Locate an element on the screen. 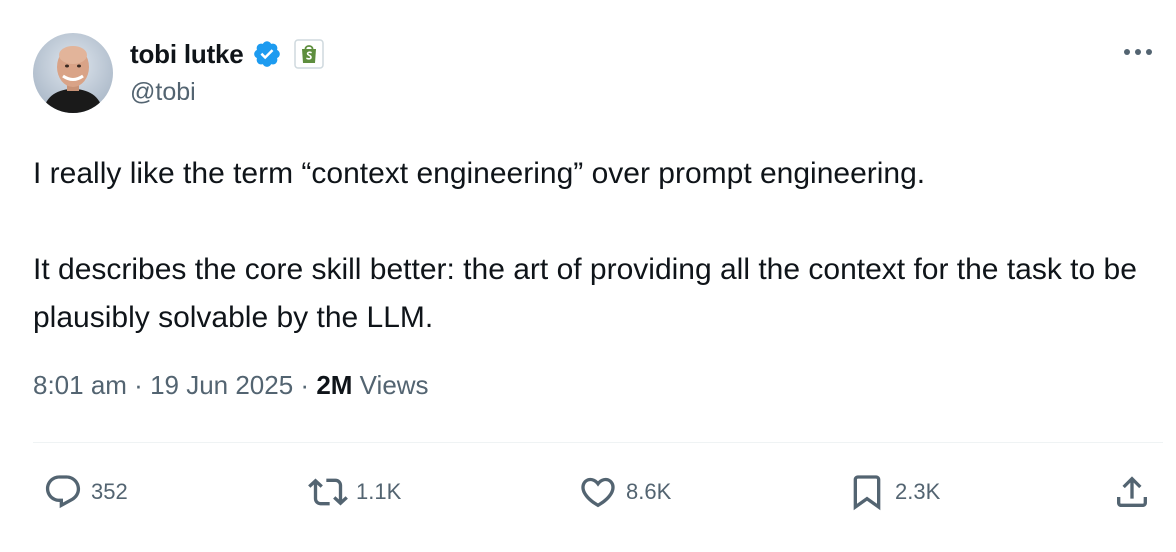 This screenshot has height=552, width=1176. bookmark-icon is located at coordinates (867, 493).